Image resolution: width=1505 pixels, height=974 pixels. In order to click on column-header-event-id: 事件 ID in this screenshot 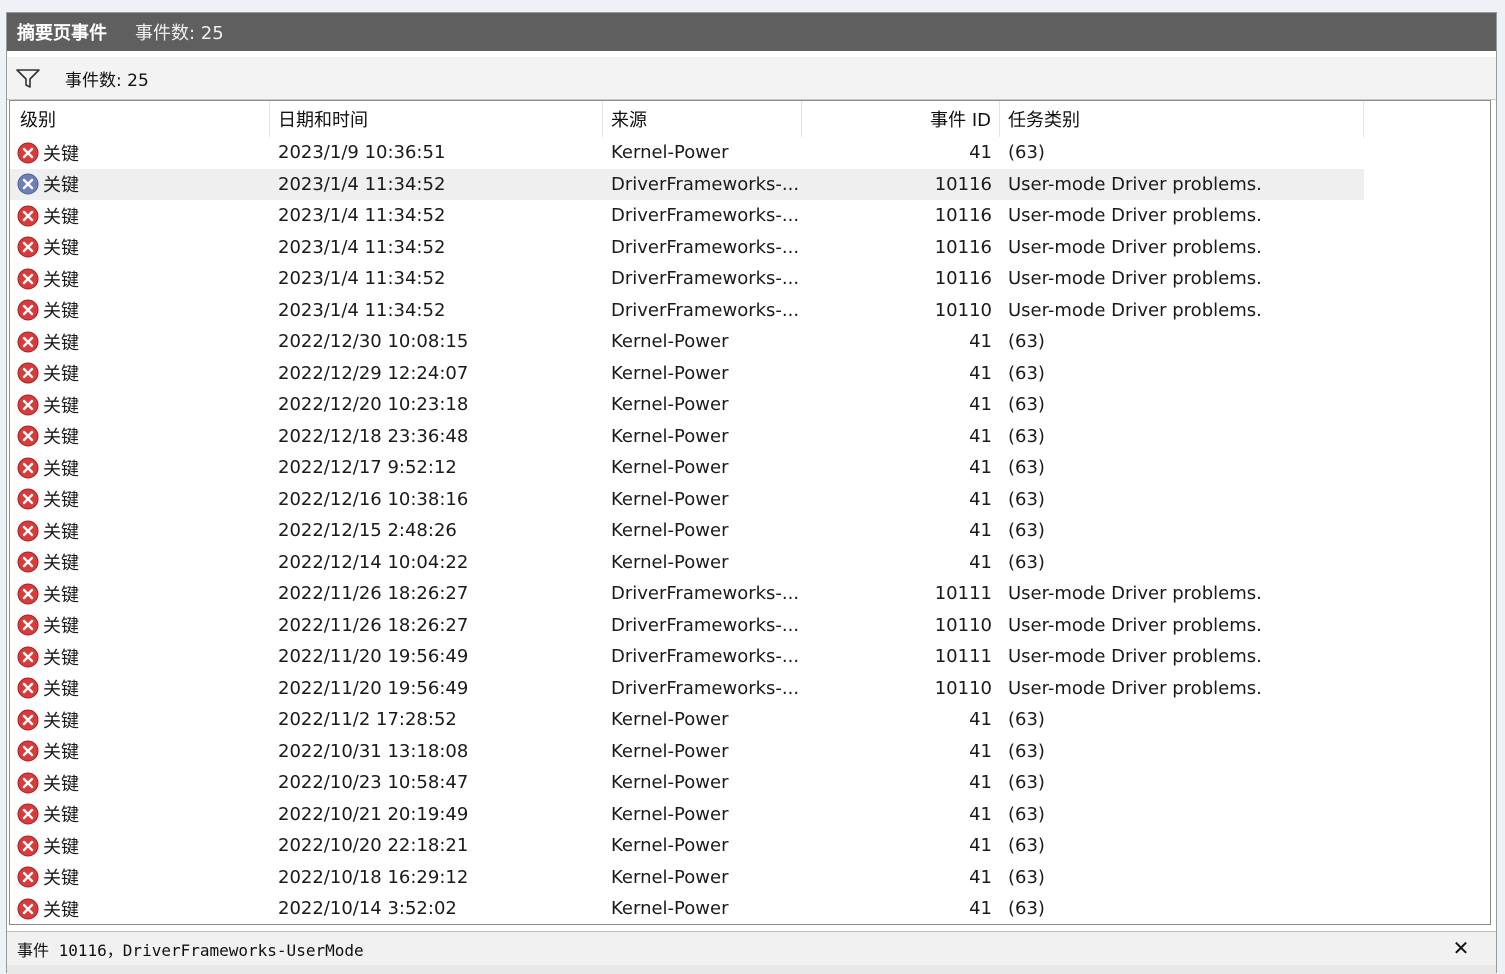, I will do `click(901, 119)`.